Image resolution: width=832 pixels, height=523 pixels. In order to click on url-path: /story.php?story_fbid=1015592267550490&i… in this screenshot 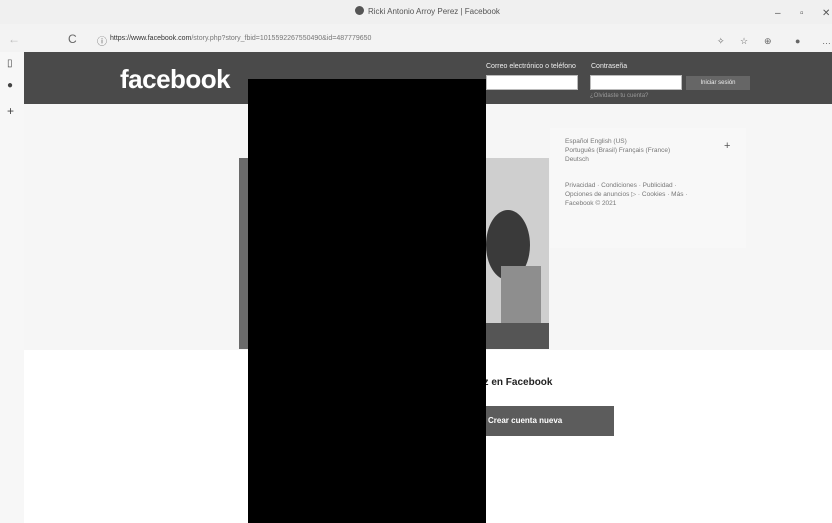, I will do `click(281, 38)`.